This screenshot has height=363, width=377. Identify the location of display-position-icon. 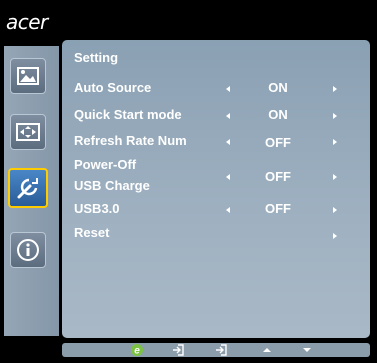
(28, 132).